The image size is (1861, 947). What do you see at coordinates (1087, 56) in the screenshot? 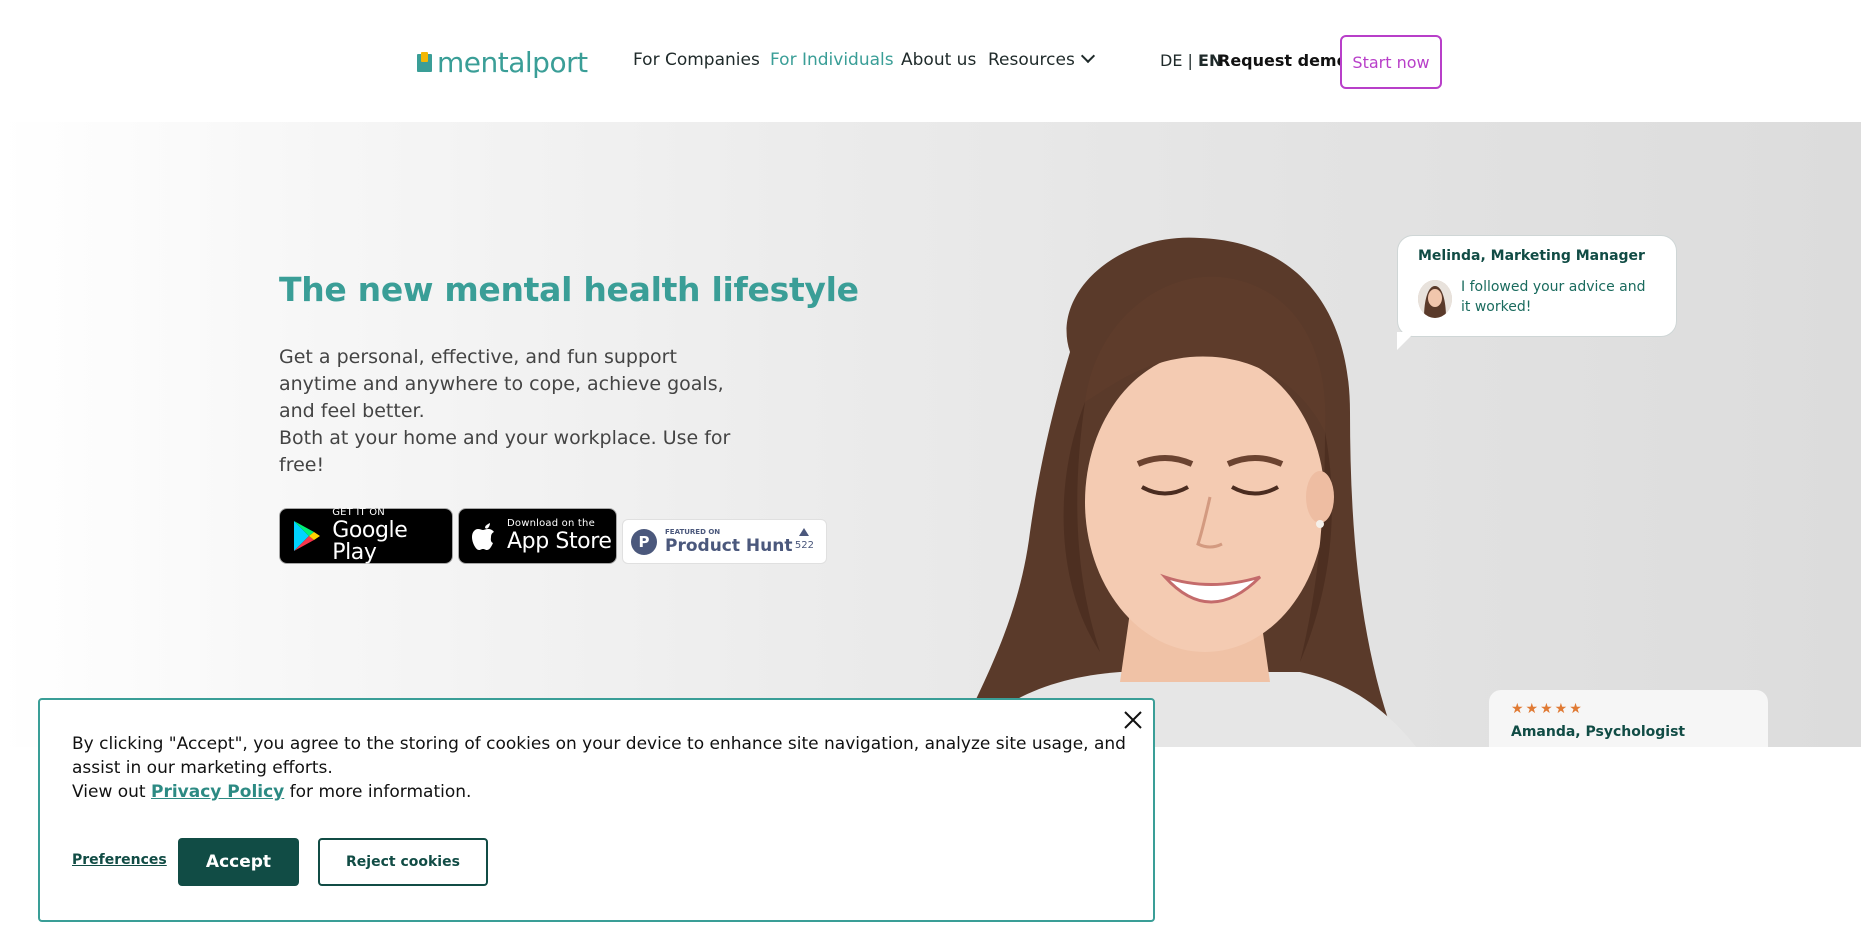
I see `chevron-down-icon` at bounding box center [1087, 56].